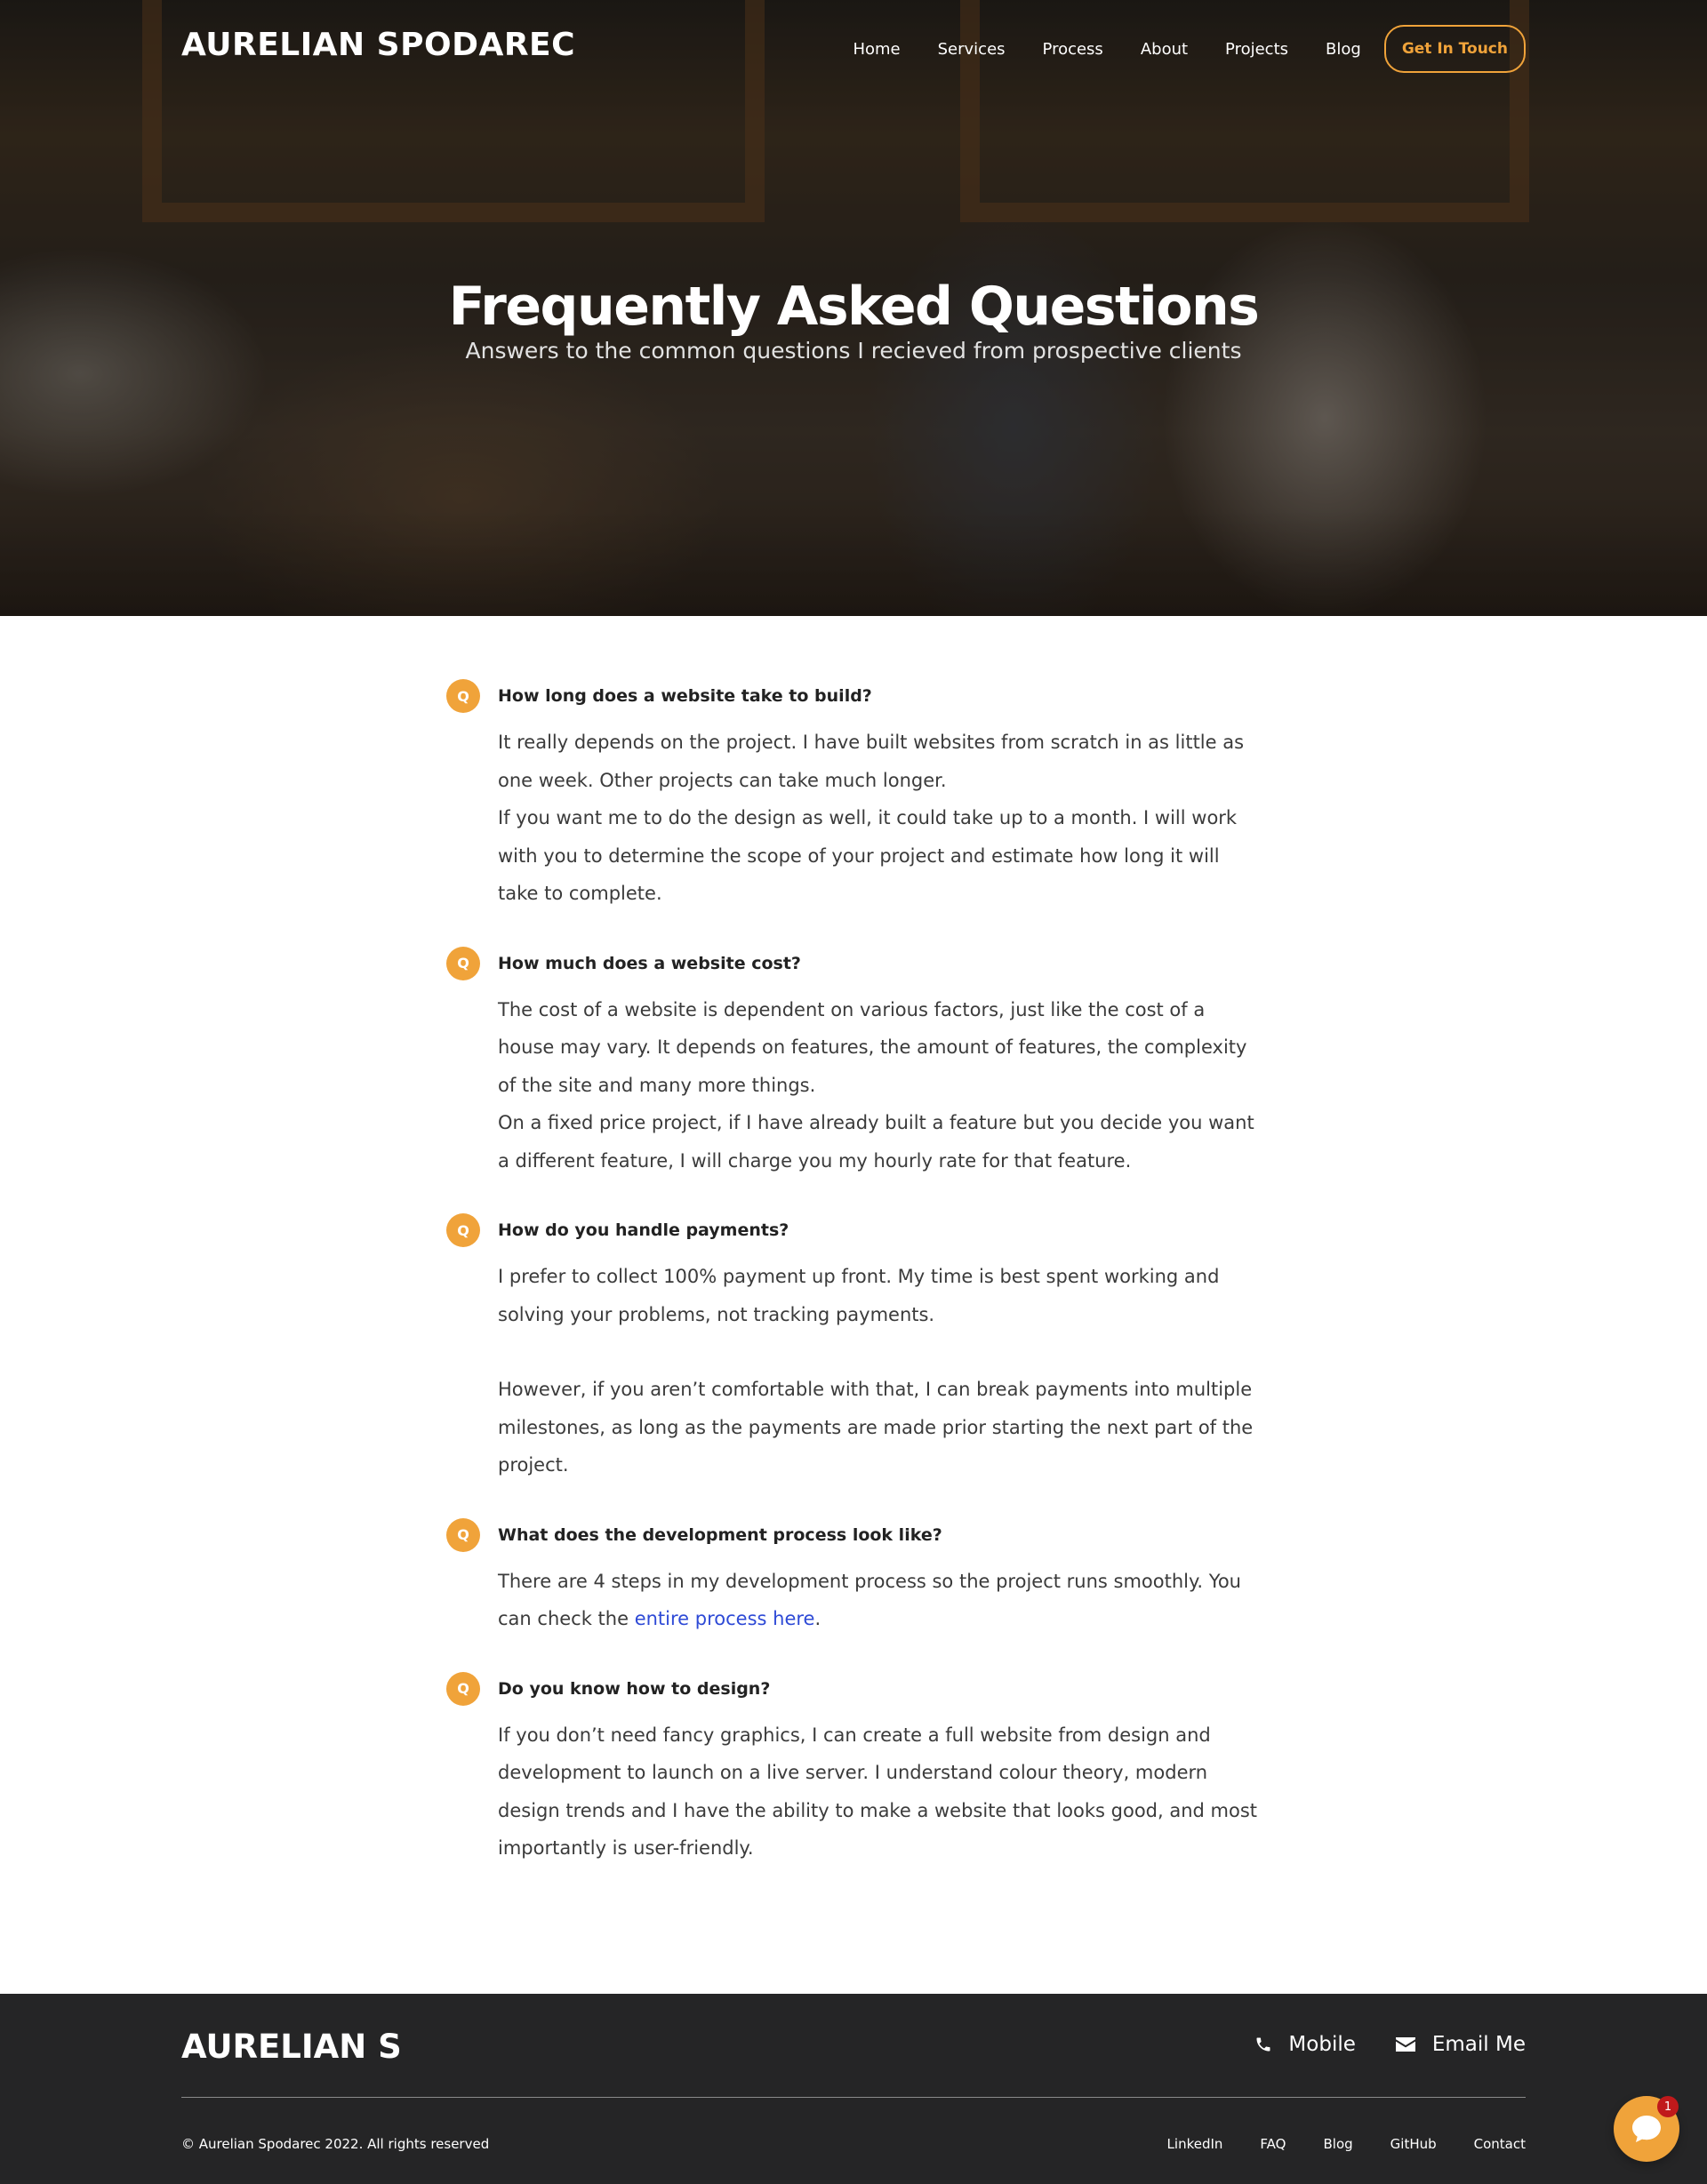  I want to click on footer-link-contact: Contact, so click(1500, 2144).